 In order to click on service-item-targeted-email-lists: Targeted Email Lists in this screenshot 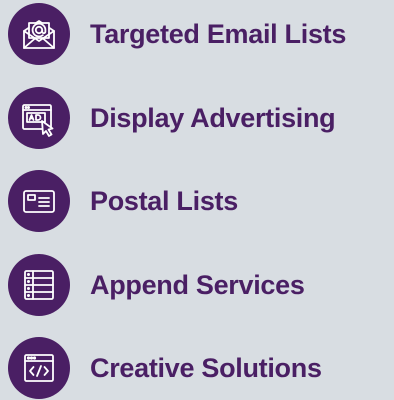, I will do `click(177, 34)`.